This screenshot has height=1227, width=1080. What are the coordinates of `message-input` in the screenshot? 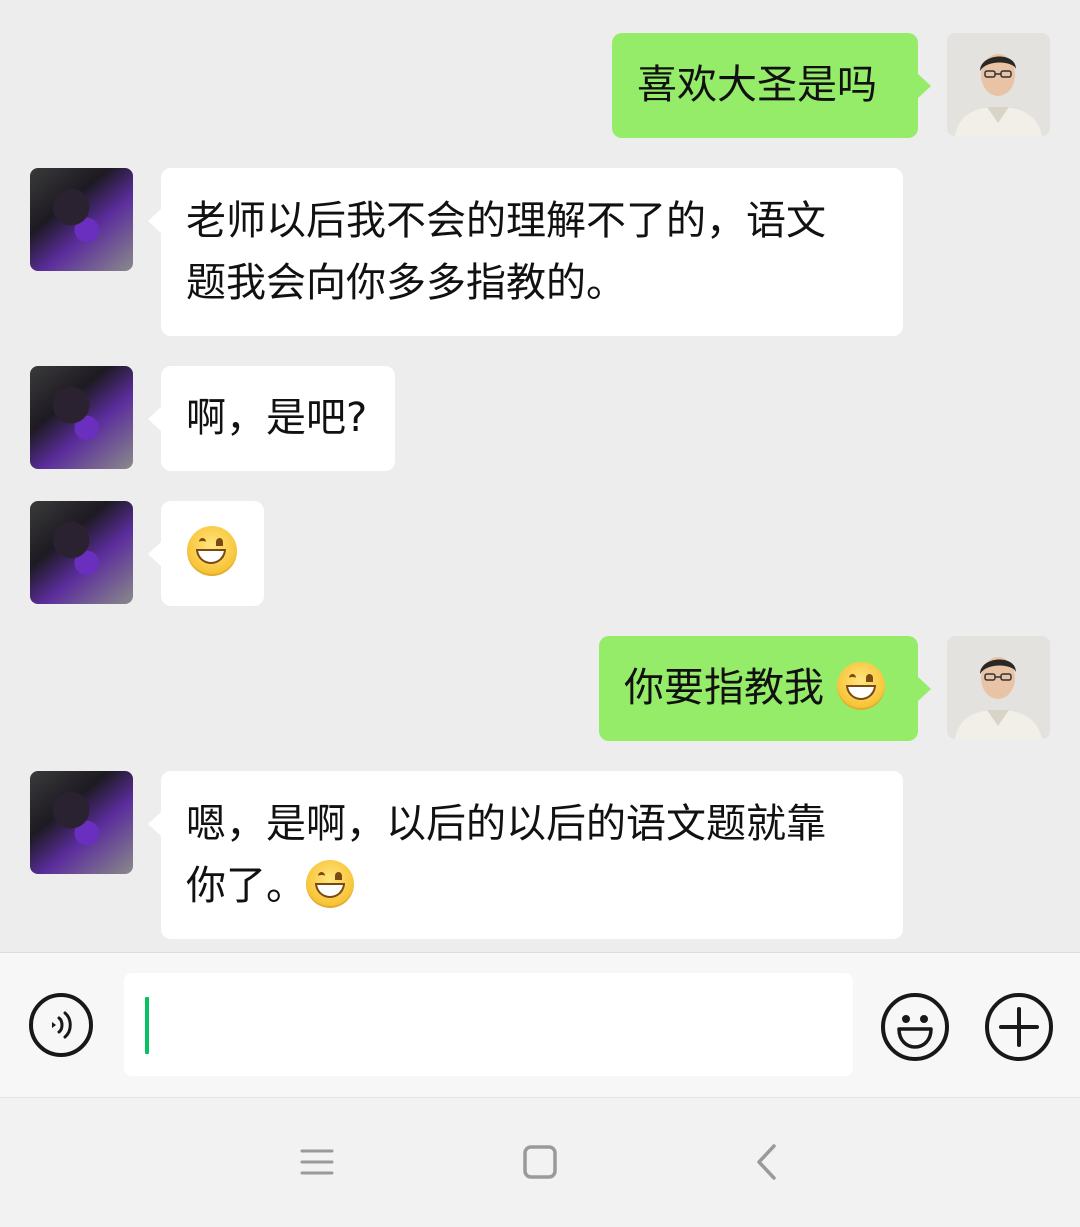 It's located at (488, 1024).